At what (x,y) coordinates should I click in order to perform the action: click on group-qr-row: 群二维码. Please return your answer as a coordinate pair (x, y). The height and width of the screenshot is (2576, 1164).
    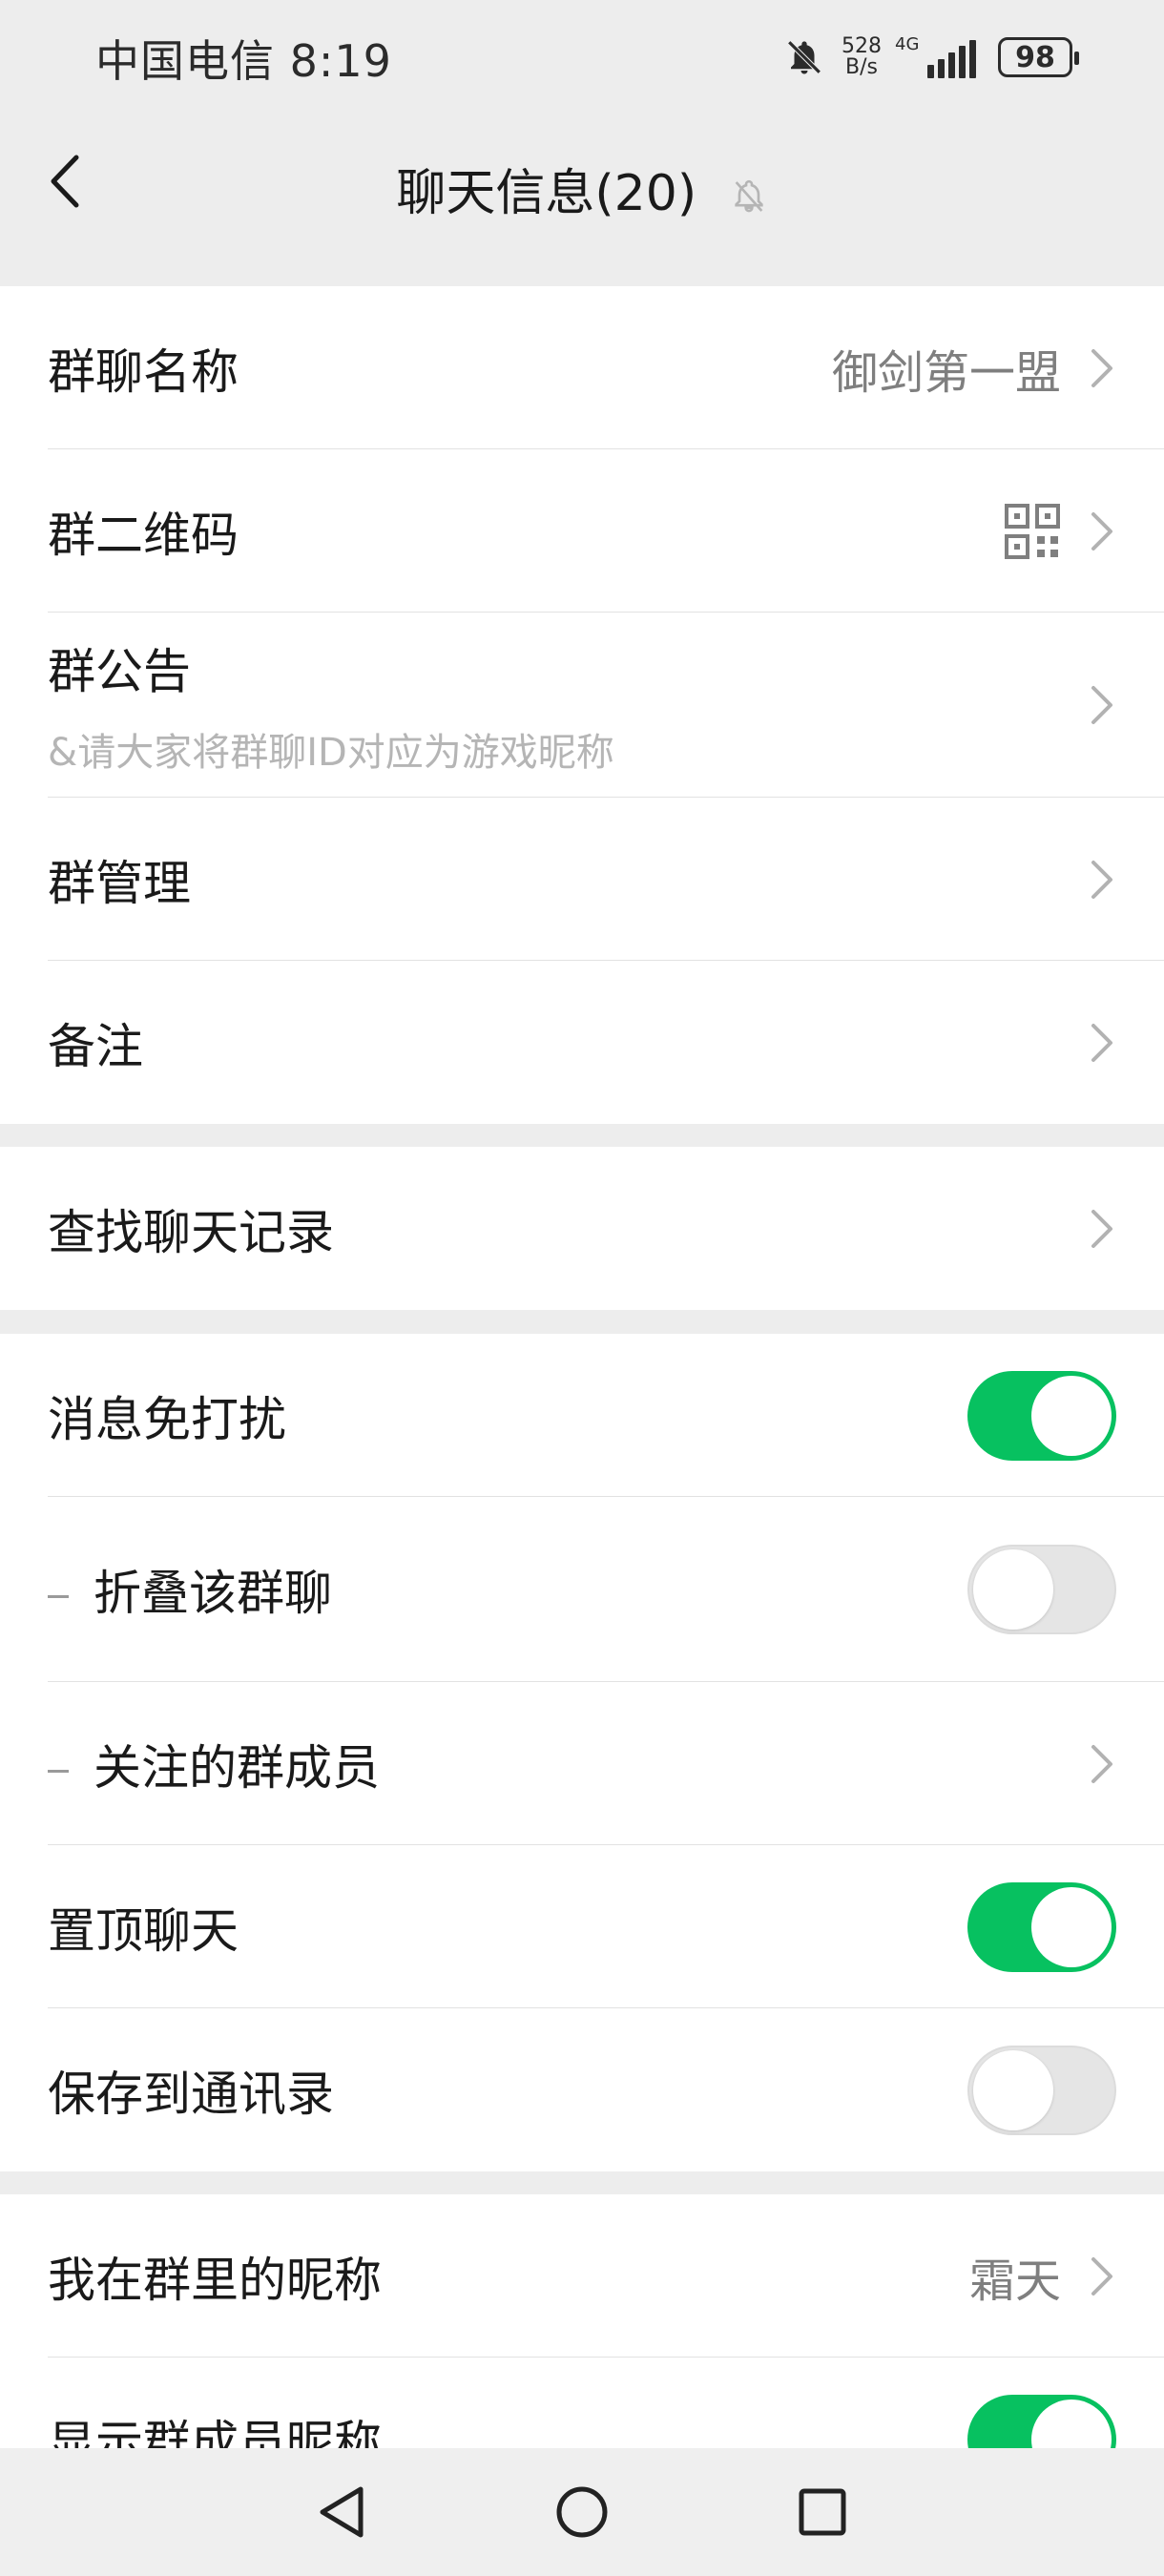
    Looking at the image, I should click on (582, 531).